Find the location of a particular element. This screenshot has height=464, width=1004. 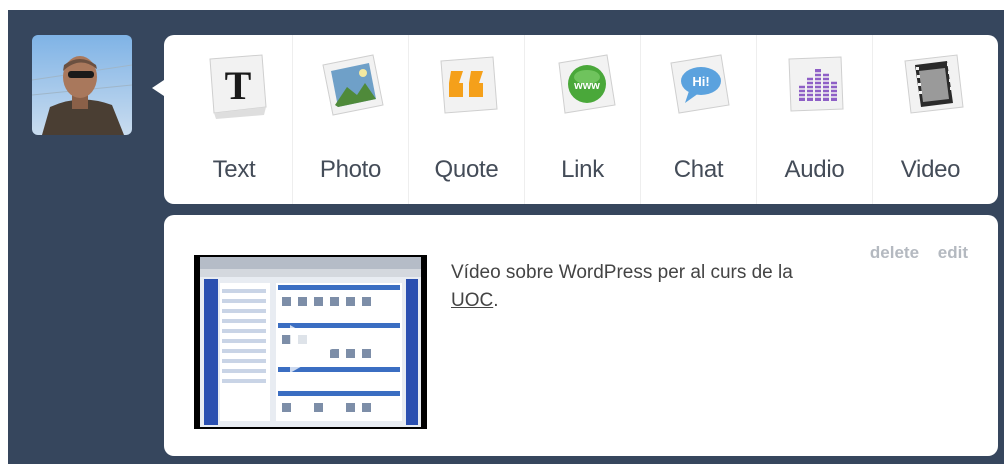

post-type-text: T Text is located at coordinates (234, 119).